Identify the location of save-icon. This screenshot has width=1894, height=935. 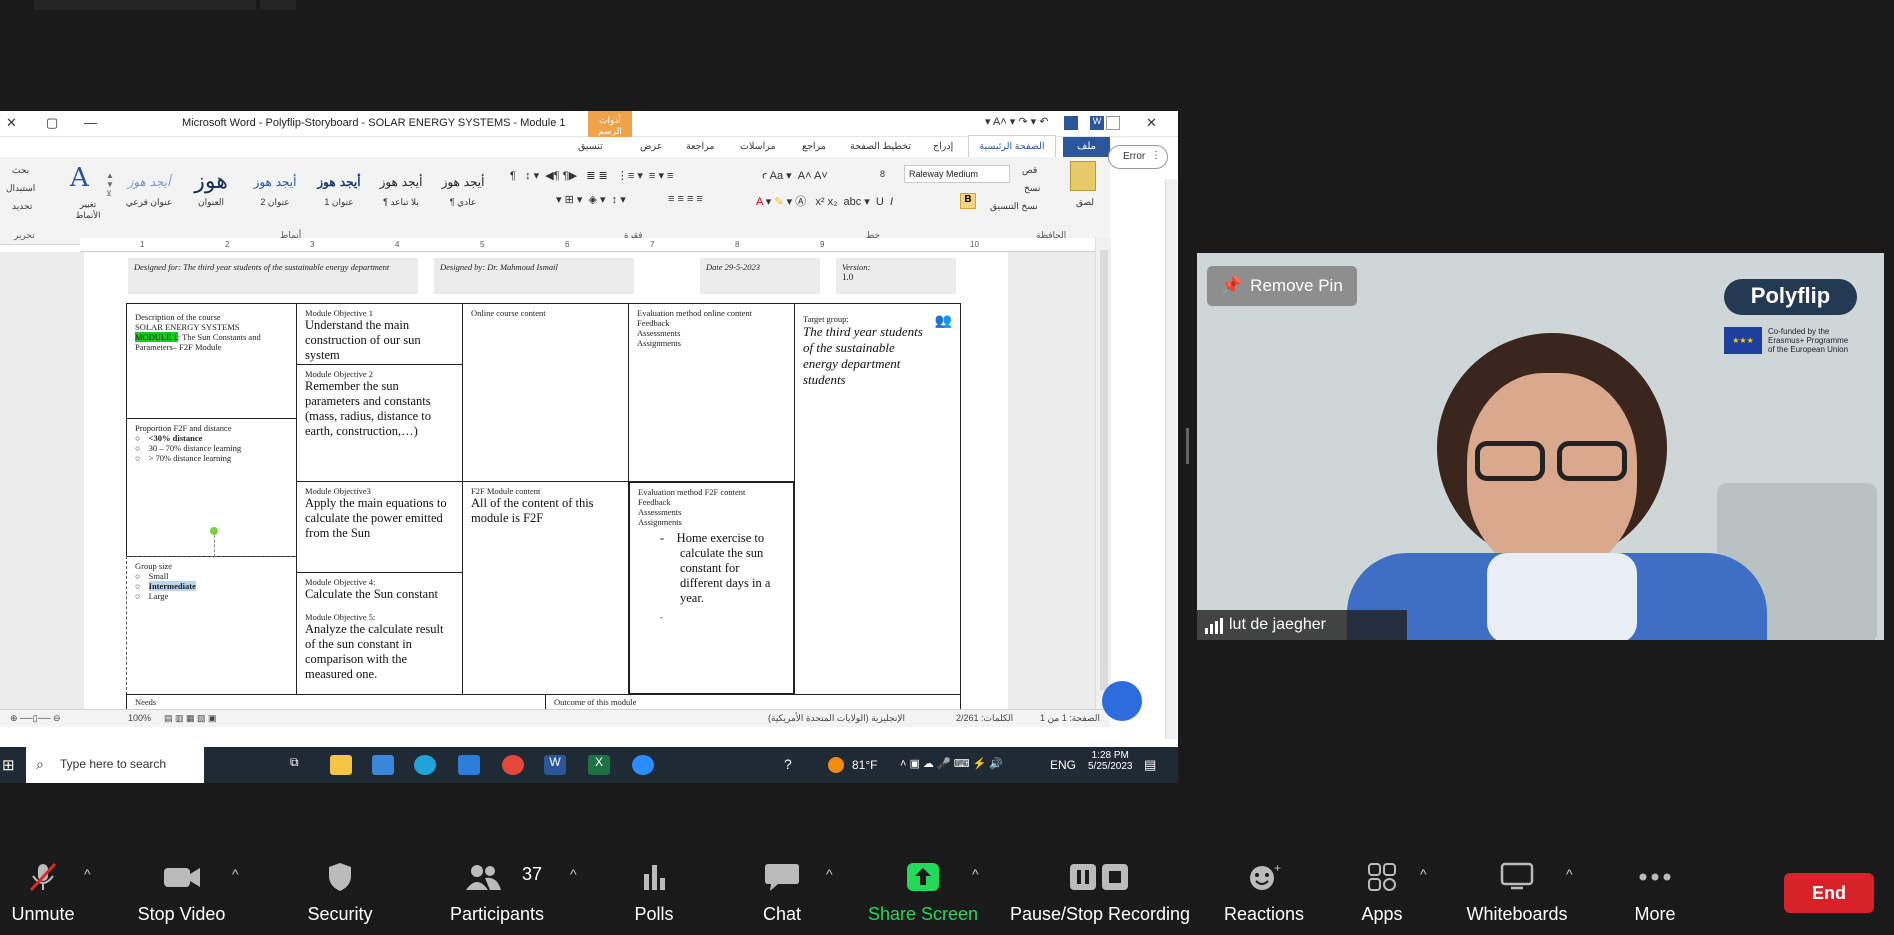
(1071, 123).